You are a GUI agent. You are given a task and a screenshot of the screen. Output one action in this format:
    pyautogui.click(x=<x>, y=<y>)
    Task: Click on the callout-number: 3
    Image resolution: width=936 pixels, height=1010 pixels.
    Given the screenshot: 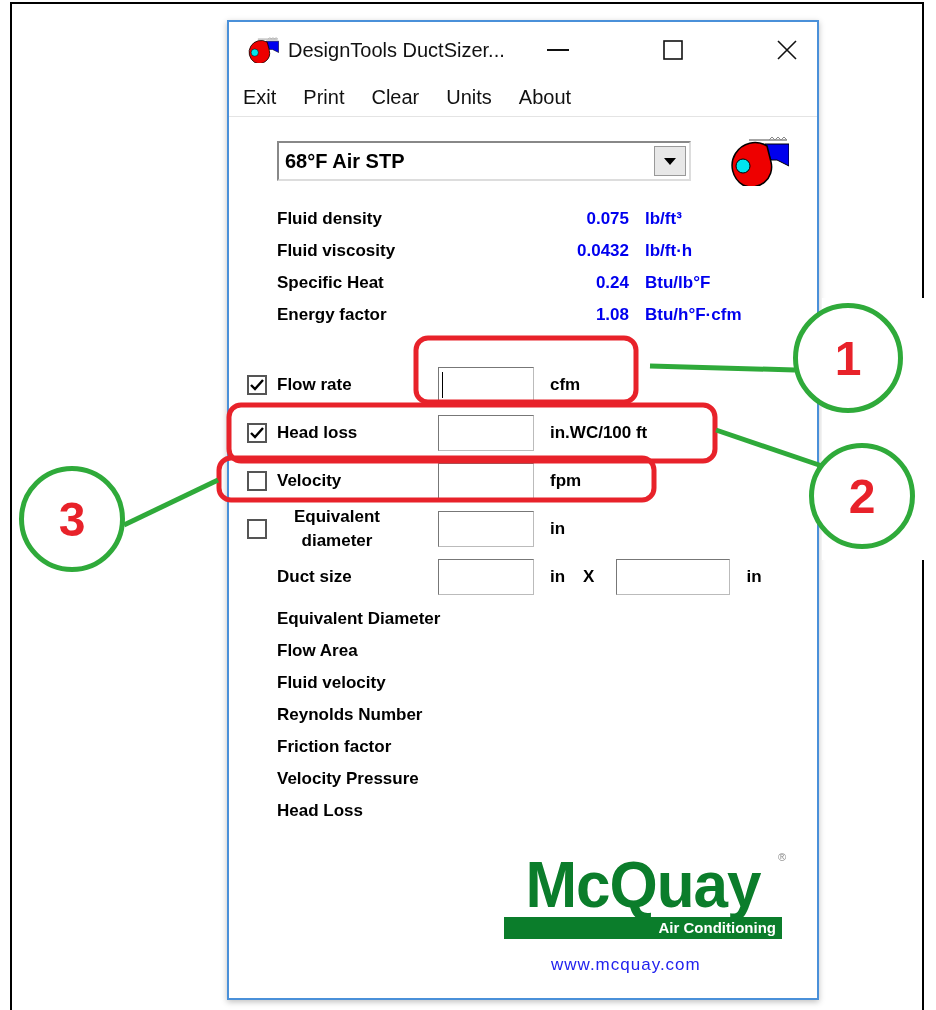 What is the action you would take?
    pyautogui.click(x=72, y=519)
    